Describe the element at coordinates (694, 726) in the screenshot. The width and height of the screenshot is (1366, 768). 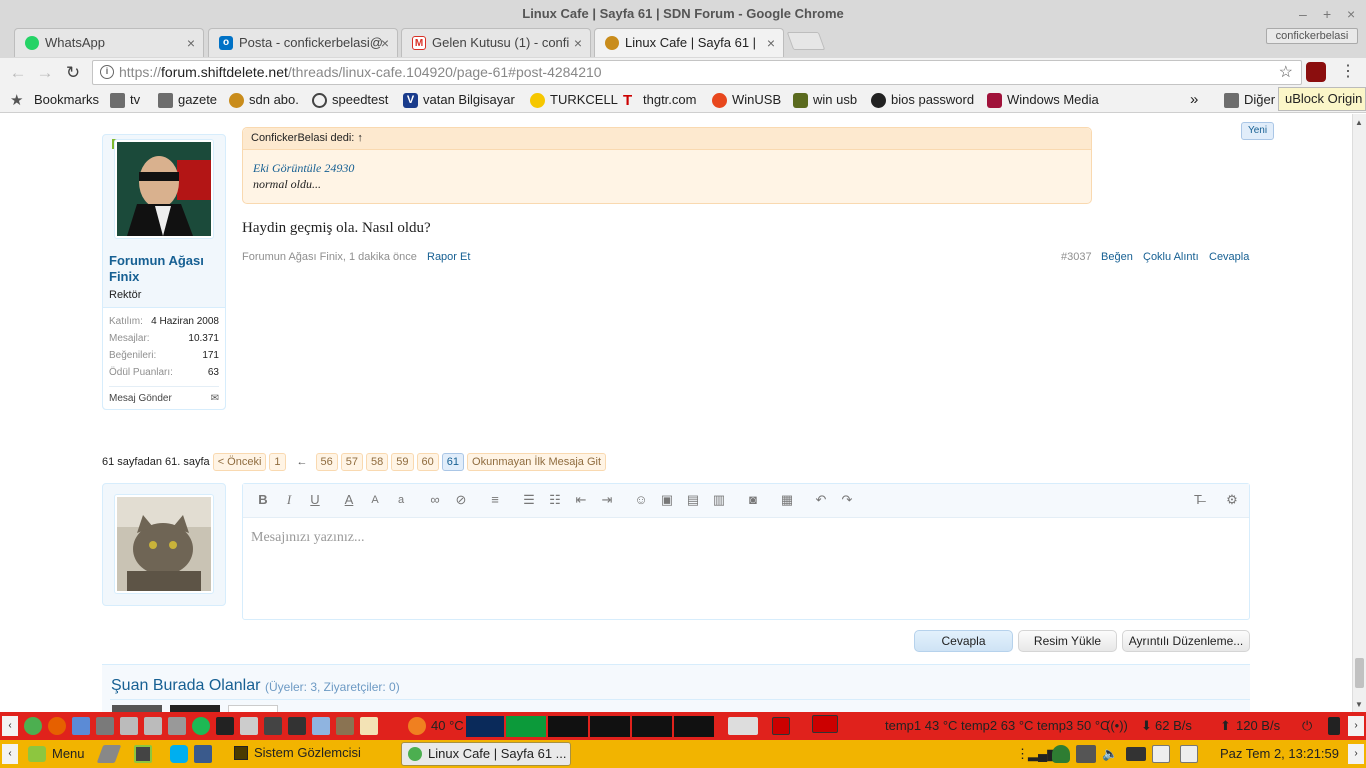
I see `swap-graph` at that location.